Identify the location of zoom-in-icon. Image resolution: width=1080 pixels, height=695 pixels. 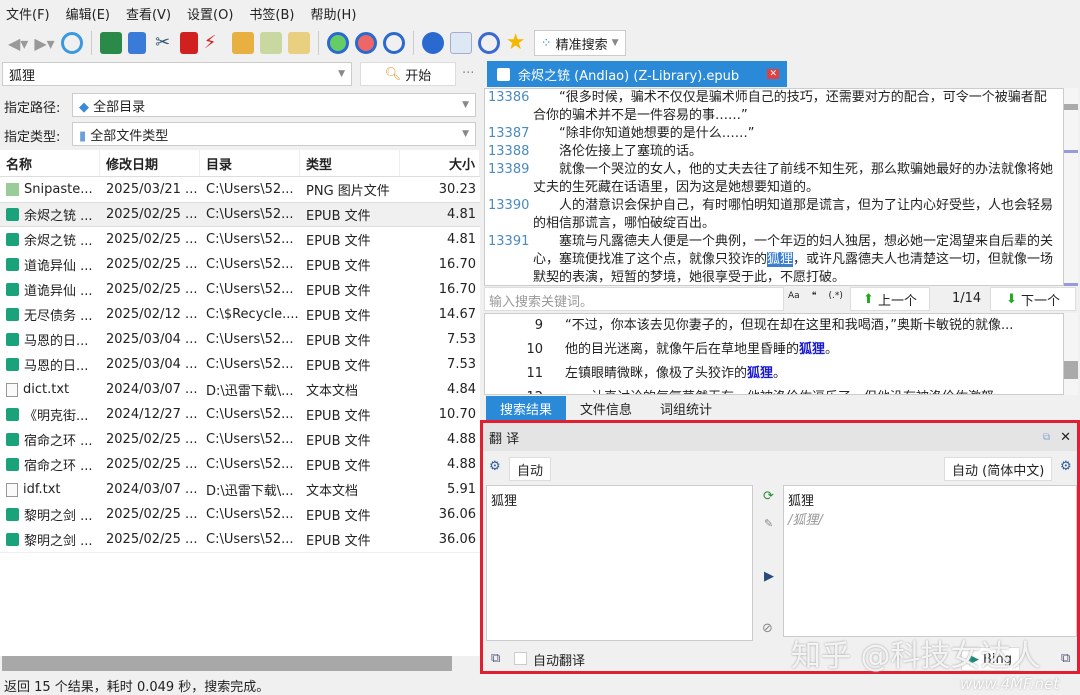
(337, 43).